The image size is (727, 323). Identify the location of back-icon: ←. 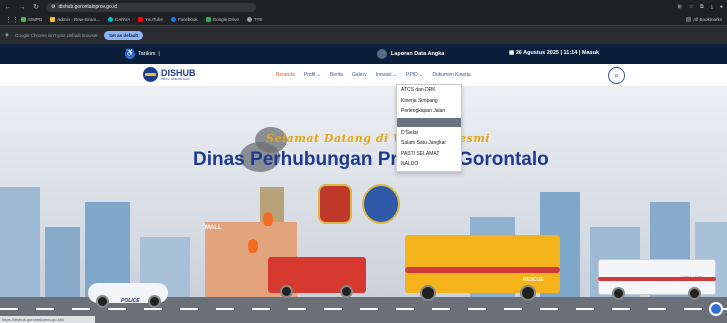
(8, 7).